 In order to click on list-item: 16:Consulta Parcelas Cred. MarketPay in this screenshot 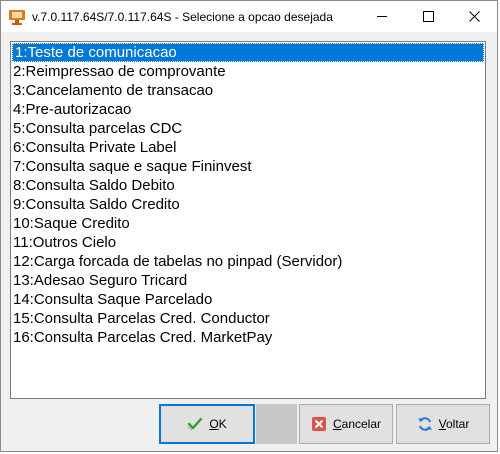, I will do `click(248, 337)`.